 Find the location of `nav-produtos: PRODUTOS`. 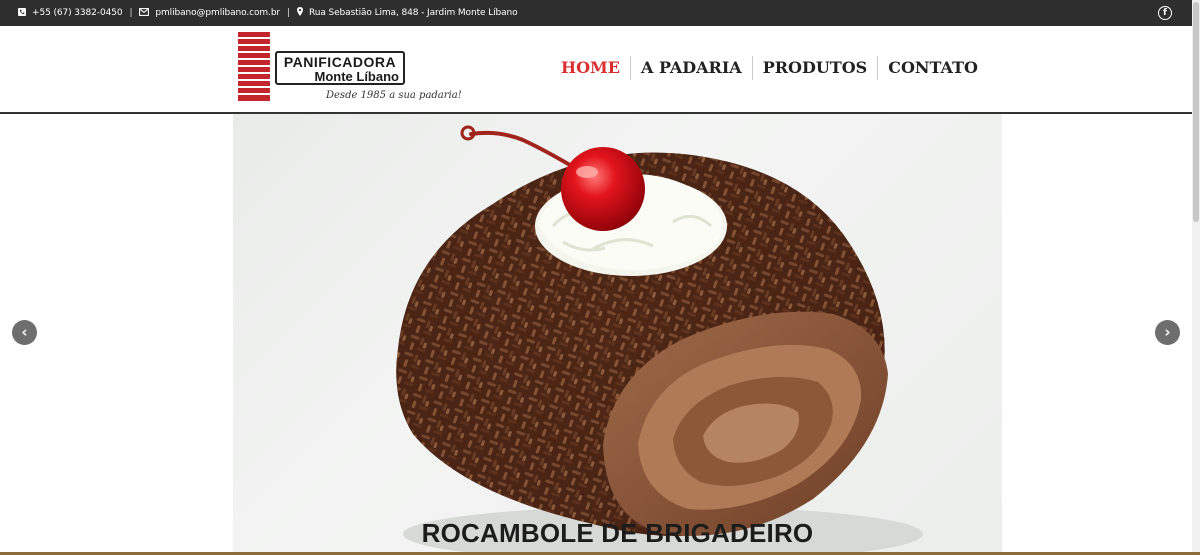

nav-produtos: PRODUTOS is located at coordinates (814, 68).